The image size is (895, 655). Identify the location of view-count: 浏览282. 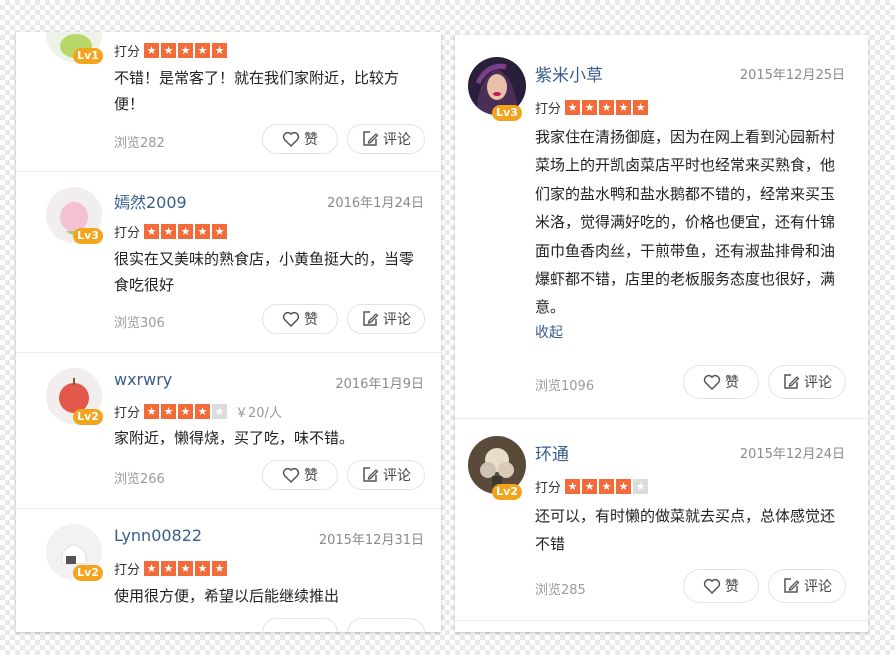
(139, 143).